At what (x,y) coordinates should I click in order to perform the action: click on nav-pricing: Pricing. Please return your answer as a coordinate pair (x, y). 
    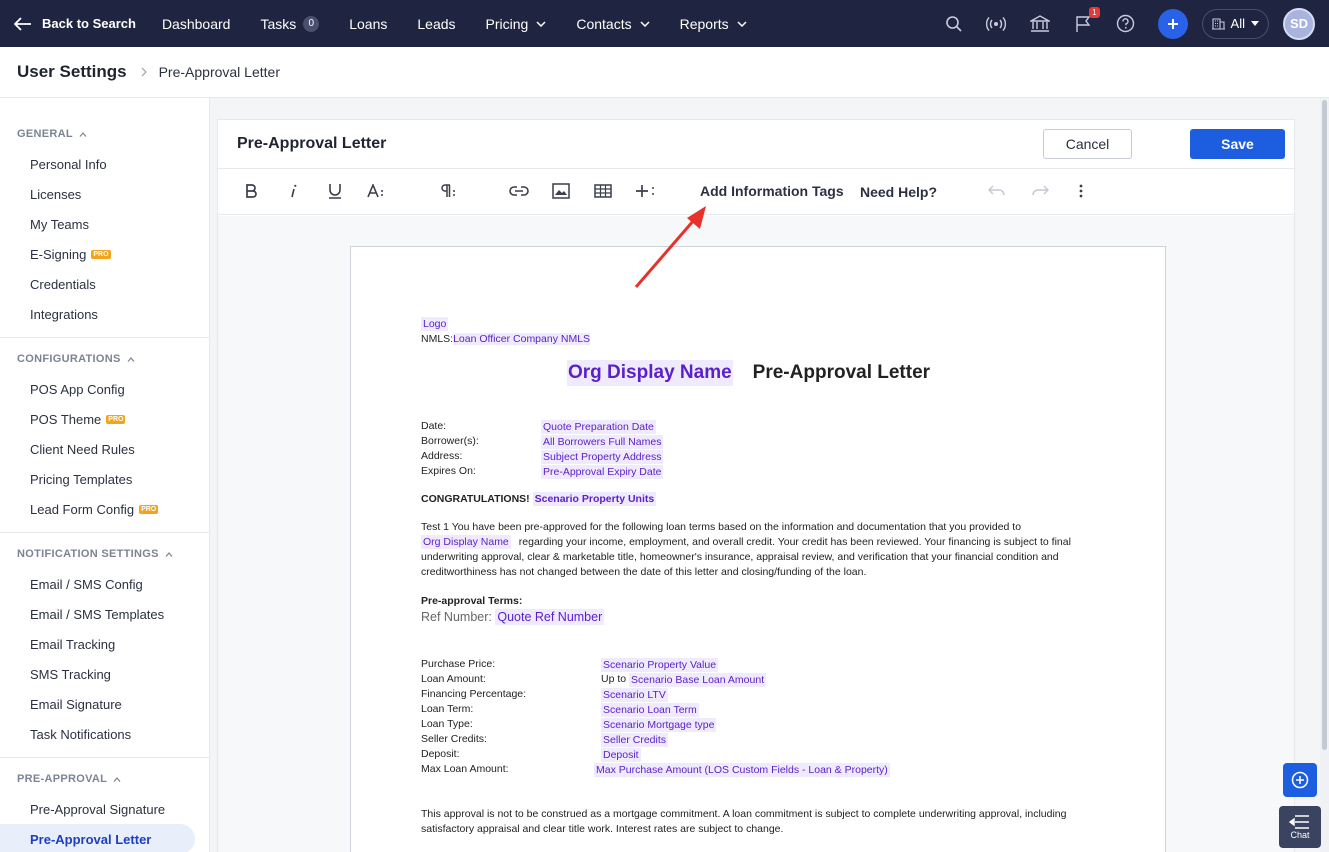
    Looking at the image, I should click on (516, 24).